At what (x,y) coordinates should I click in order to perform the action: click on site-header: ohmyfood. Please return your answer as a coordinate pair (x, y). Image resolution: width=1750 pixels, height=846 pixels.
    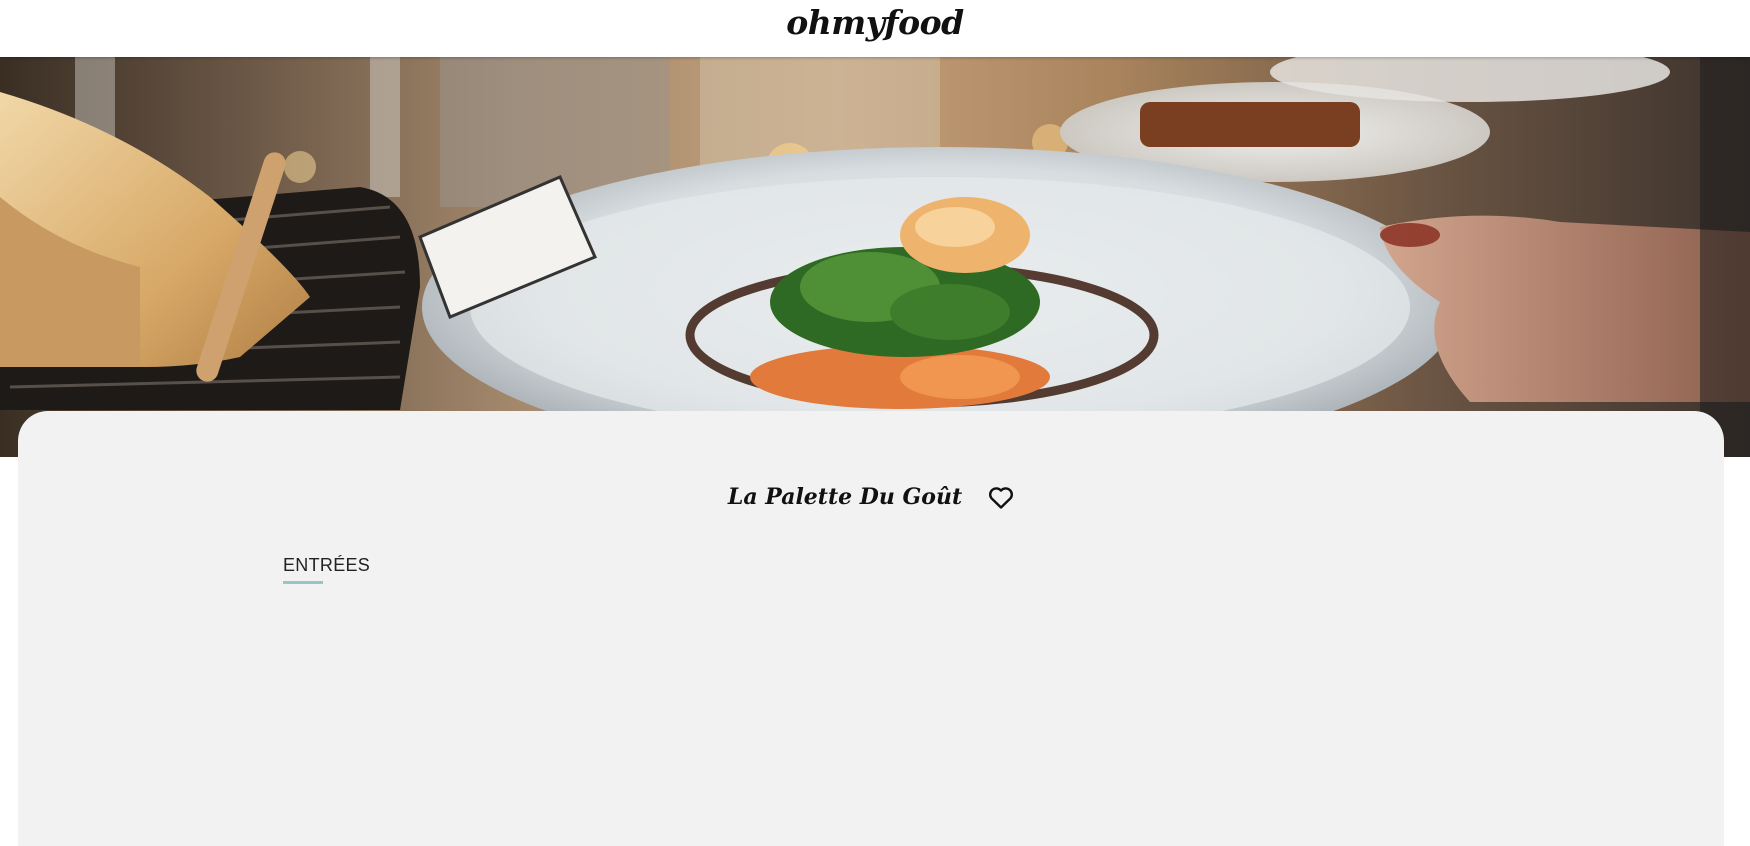
    Looking at the image, I should click on (875, 28).